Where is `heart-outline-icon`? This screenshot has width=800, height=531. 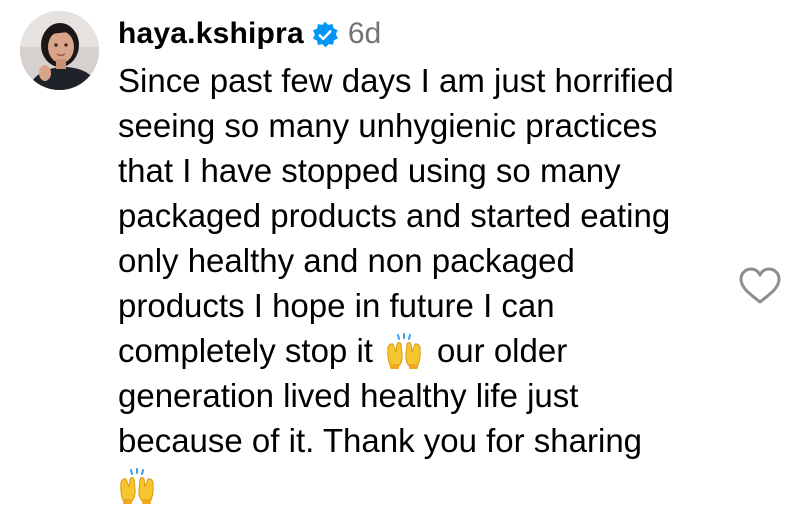
heart-outline-icon is located at coordinates (760, 285).